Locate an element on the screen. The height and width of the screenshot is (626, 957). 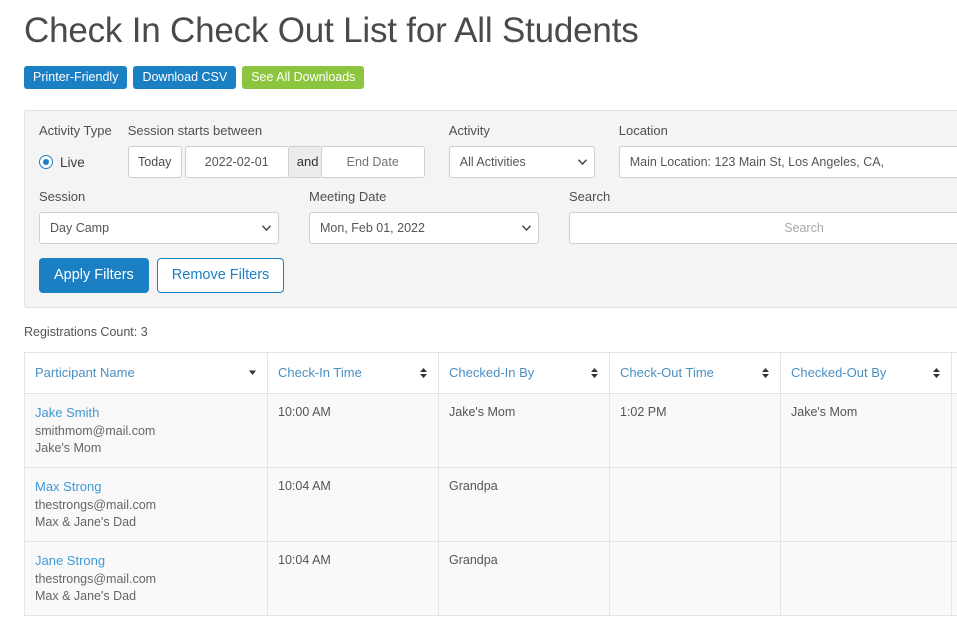
remove-filters-button: Remove Filters is located at coordinates (220, 275).